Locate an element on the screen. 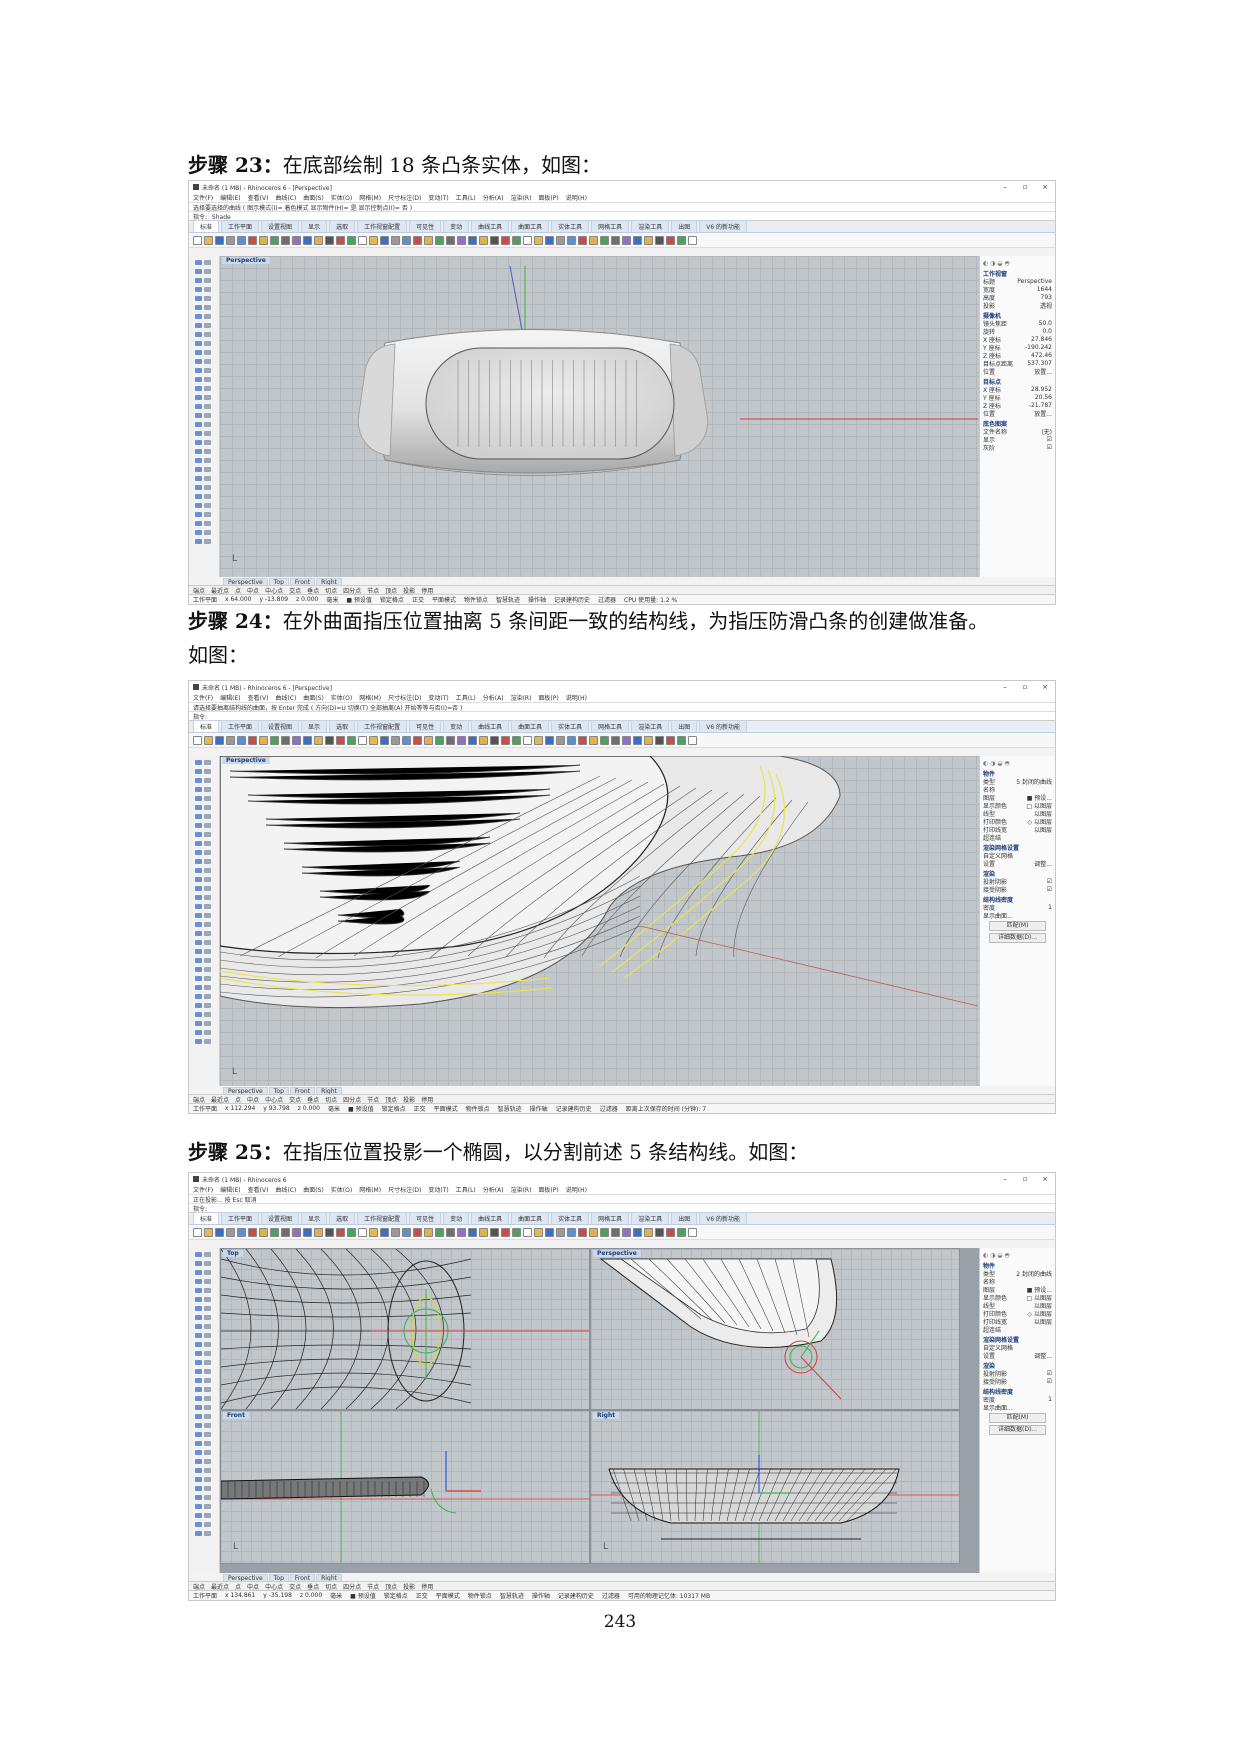 This screenshot has width=1240, height=1753. status-item: 过滤器 is located at coordinates (609, 1108).